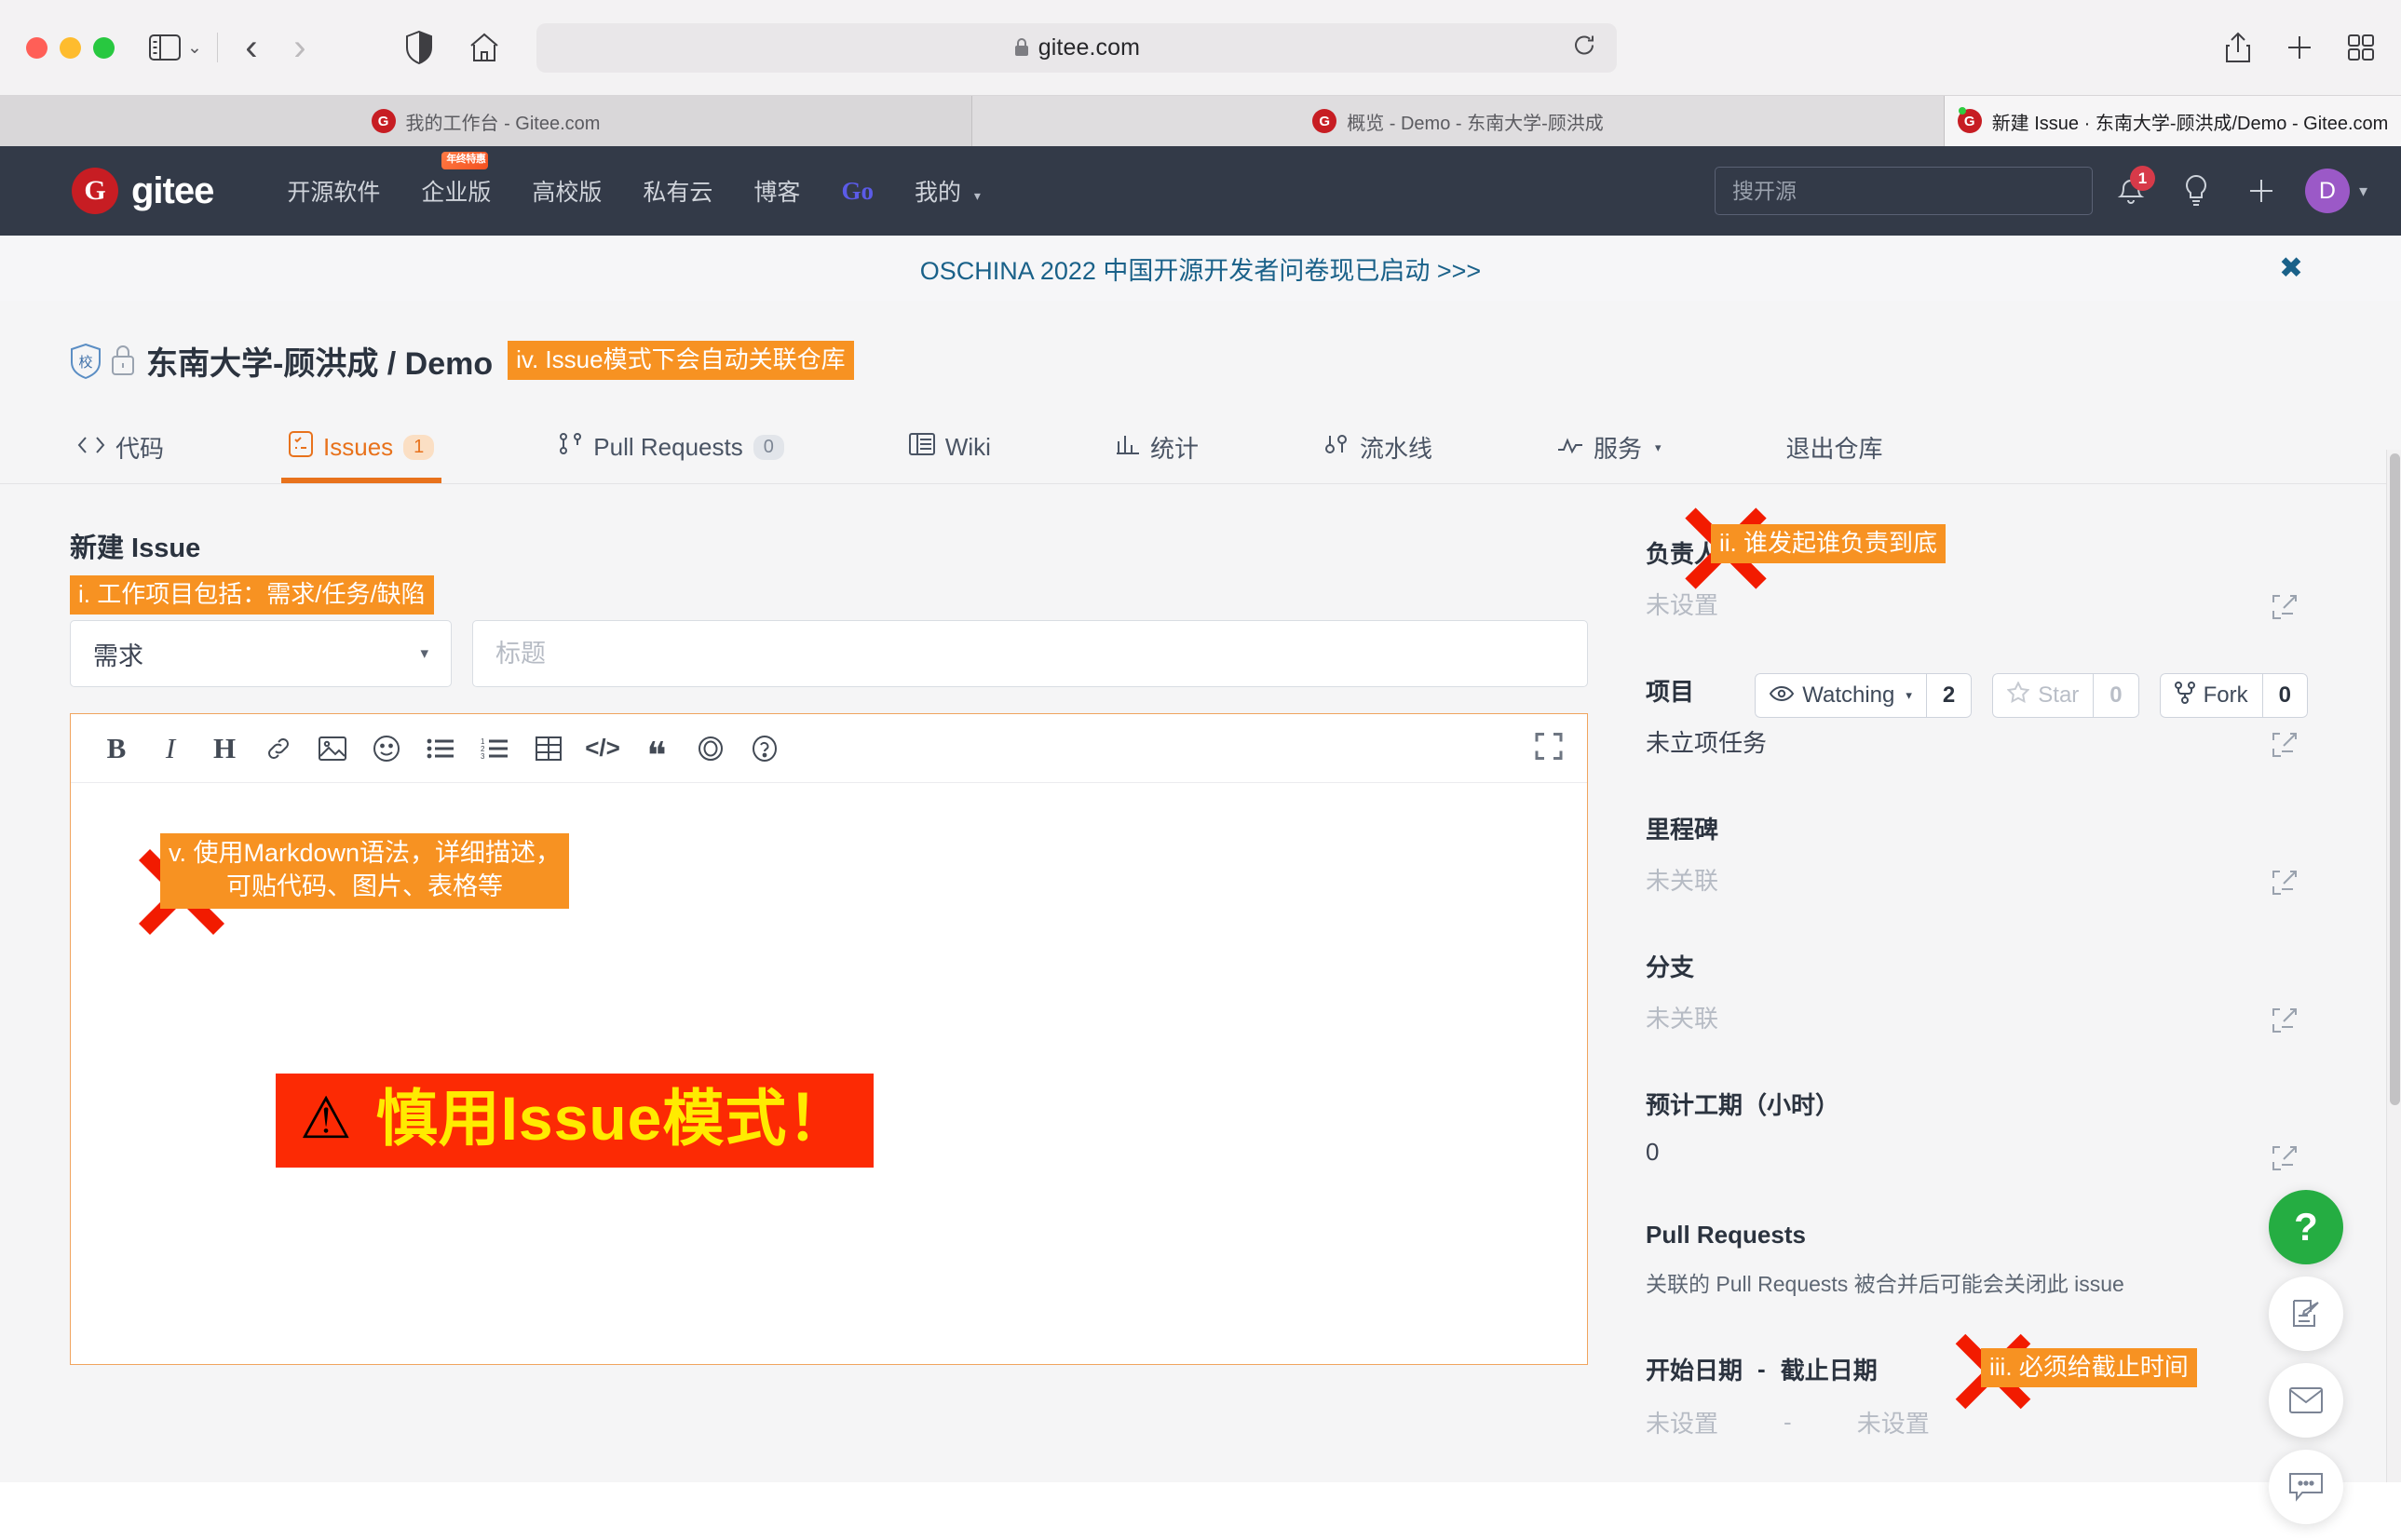  What do you see at coordinates (2285, 747) in the screenshot?
I see `edit-project-icon` at bounding box center [2285, 747].